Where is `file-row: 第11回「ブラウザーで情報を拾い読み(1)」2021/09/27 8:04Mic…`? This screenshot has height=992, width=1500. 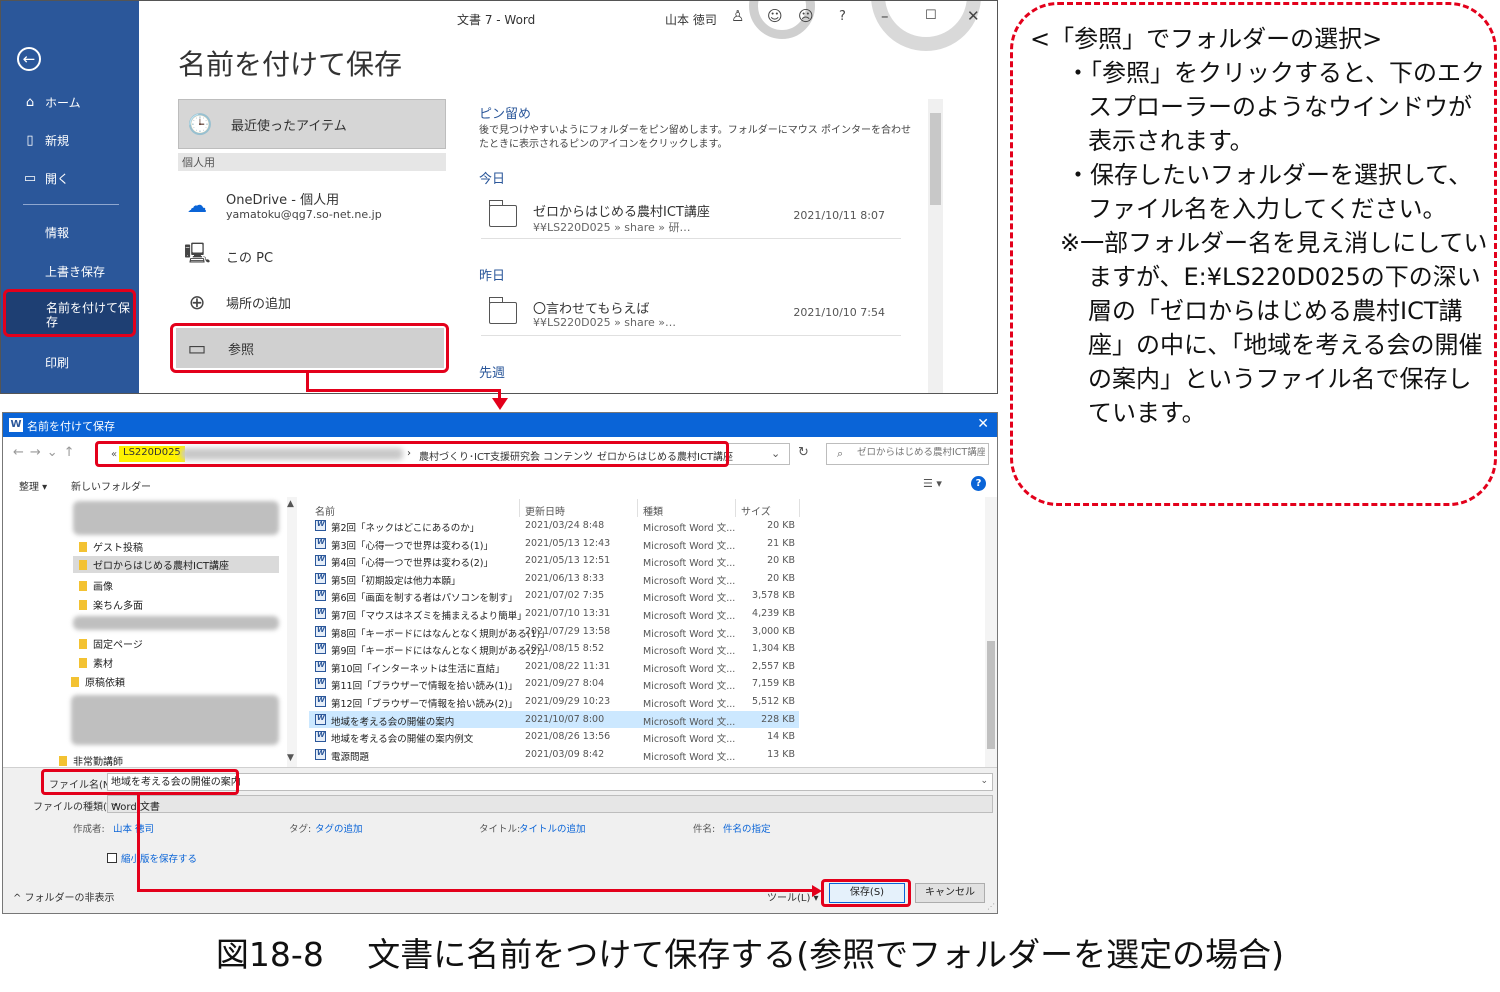
file-row: 第11回「ブラウザーで情報を拾い読み(1)」2021/09/27 8:04Mic… is located at coordinates (554, 684).